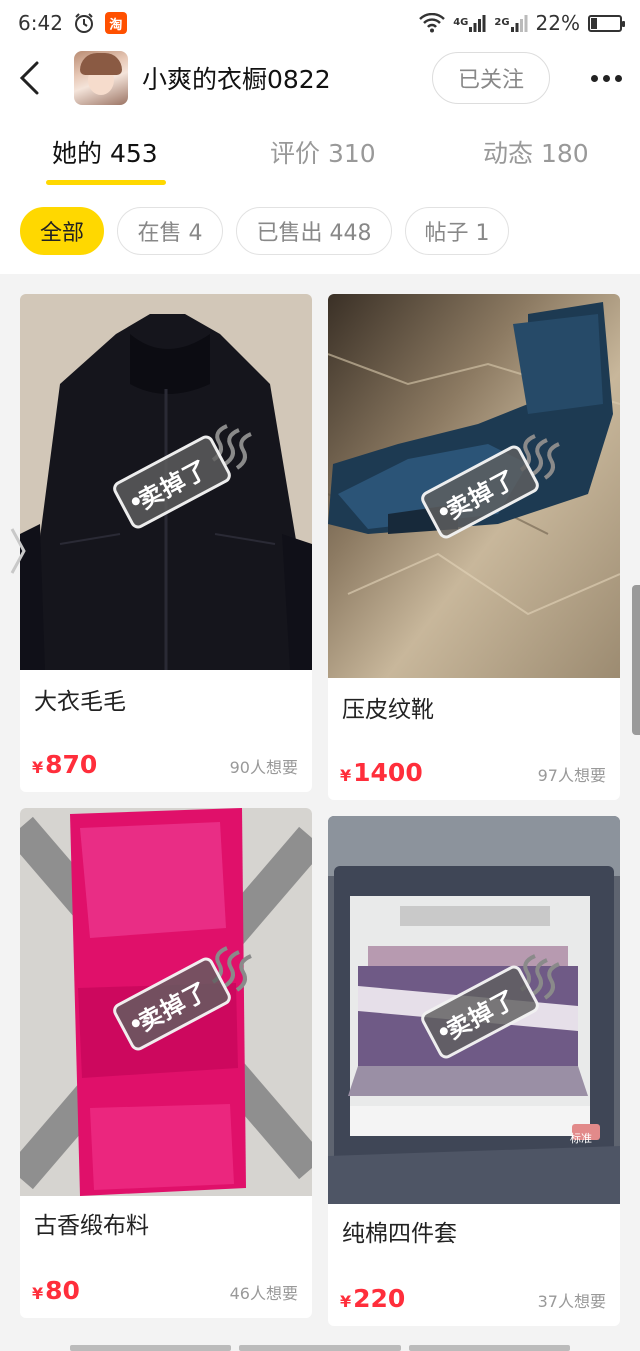 The image size is (640, 1351). What do you see at coordinates (236, 79) in the screenshot?
I see `shop-name: 小爽的衣橱0822` at bounding box center [236, 79].